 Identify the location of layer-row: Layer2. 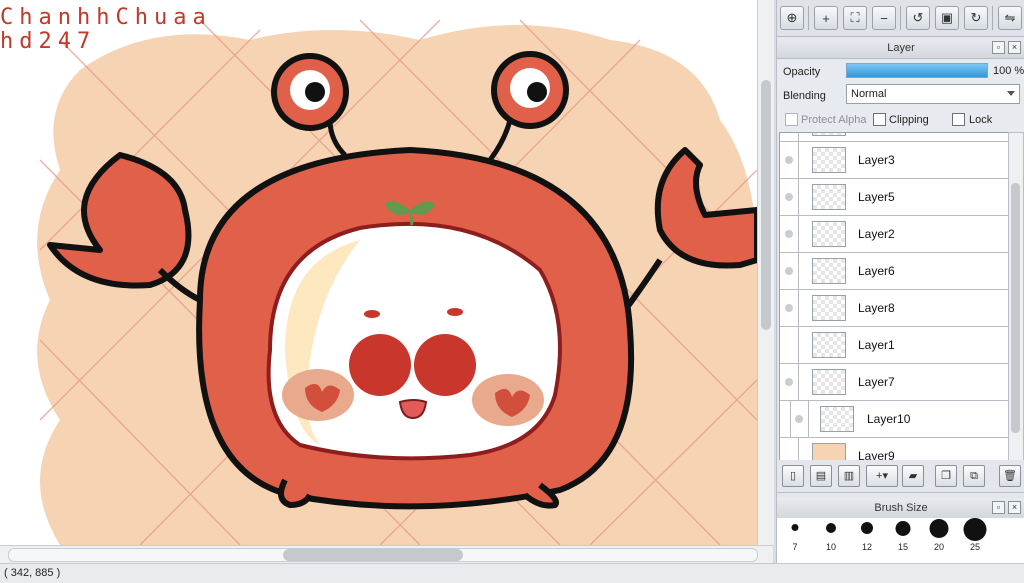
(894, 234).